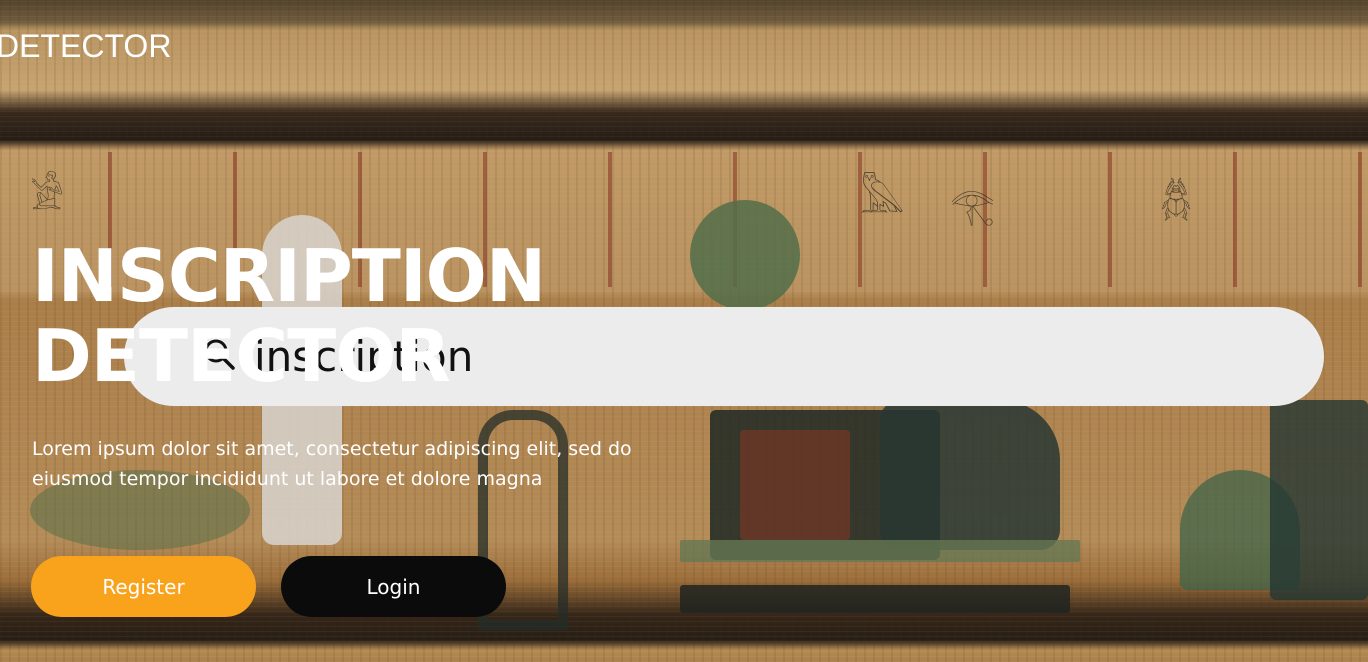  Describe the element at coordinates (1176, 201) in the screenshot. I see `hieroglyph-glyph: 𓆣` at that location.